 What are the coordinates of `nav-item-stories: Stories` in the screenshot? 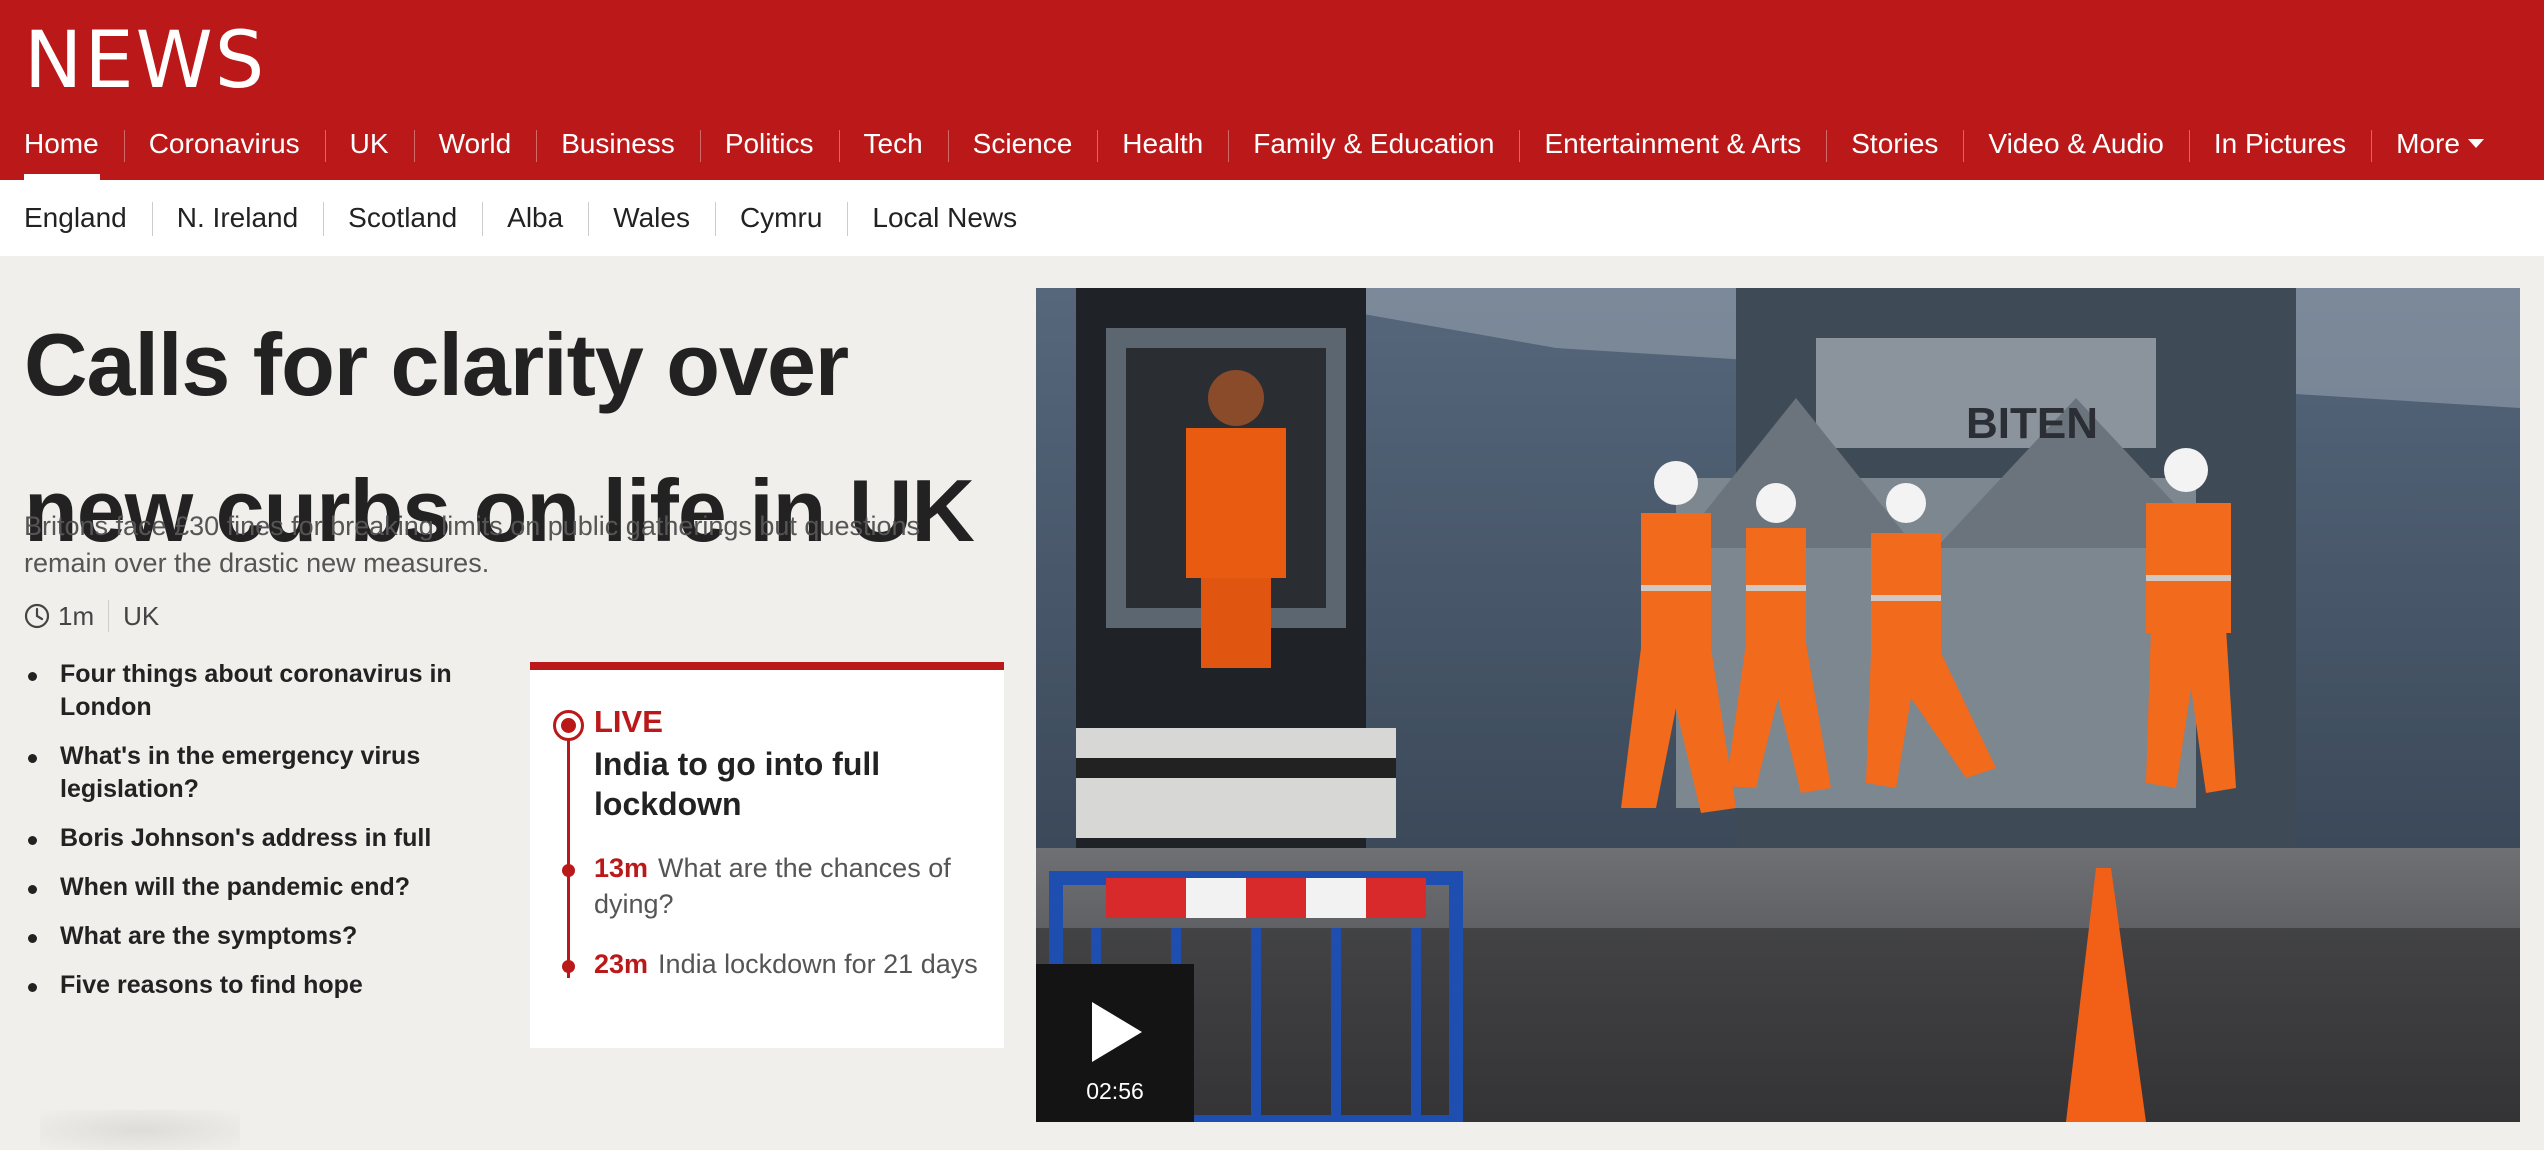 It's located at (1894, 150).